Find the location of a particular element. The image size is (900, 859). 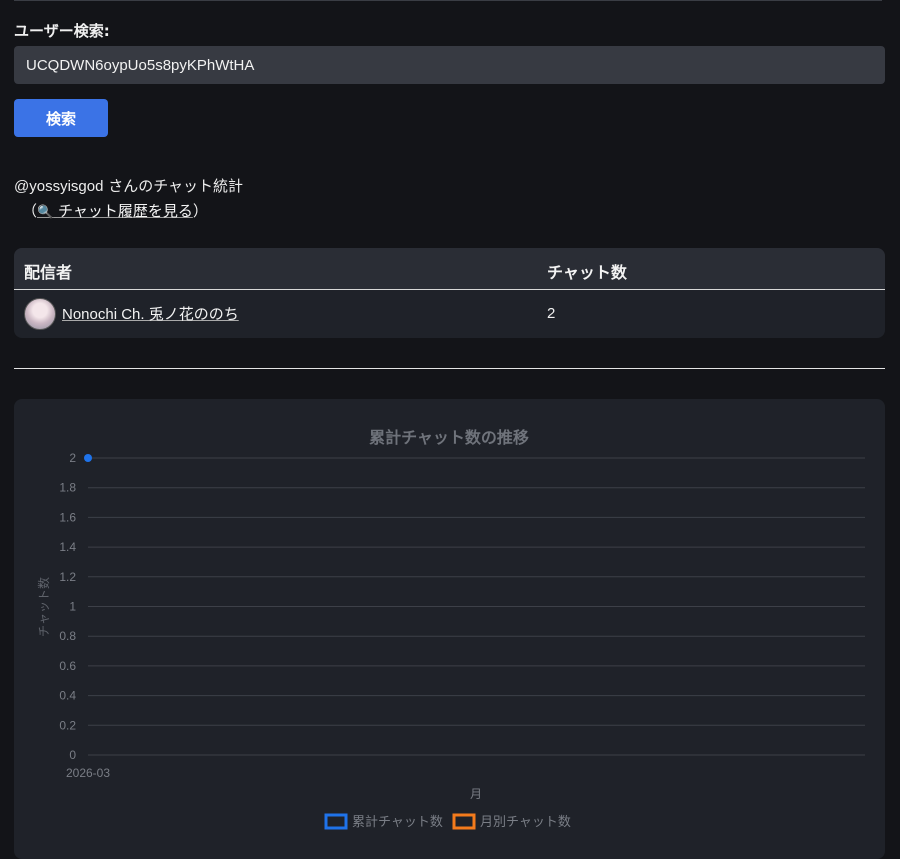

x-axis-title: 月 is located at coordinates (476, 794).